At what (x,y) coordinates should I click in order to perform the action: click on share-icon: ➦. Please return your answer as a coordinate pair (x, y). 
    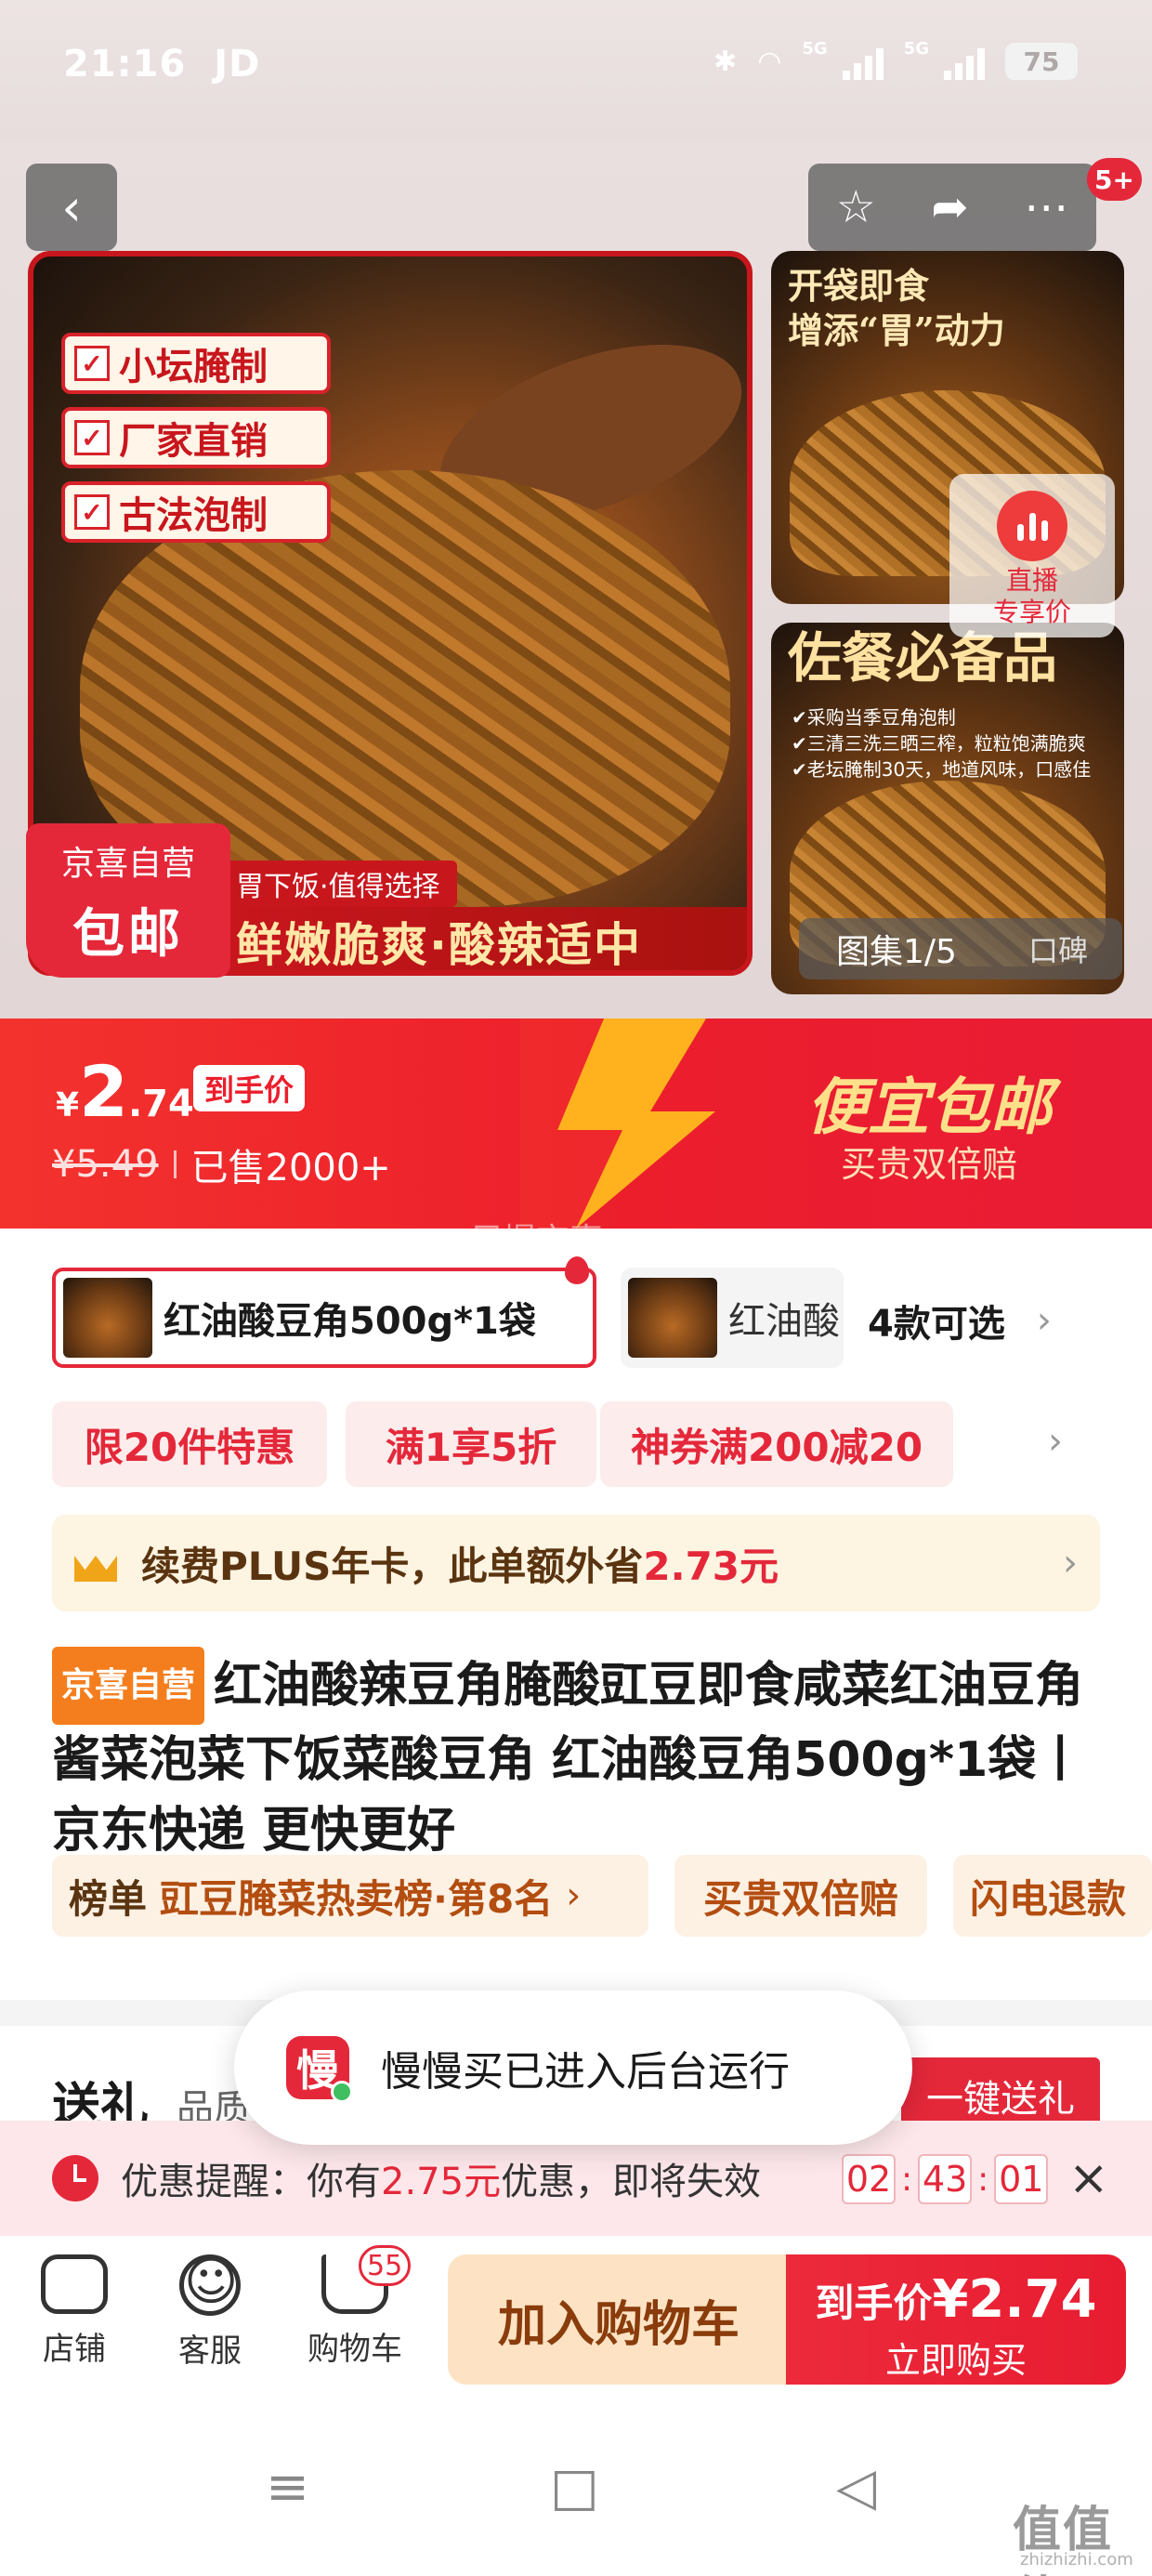
    Looking at the image, I should click on (949, 207).